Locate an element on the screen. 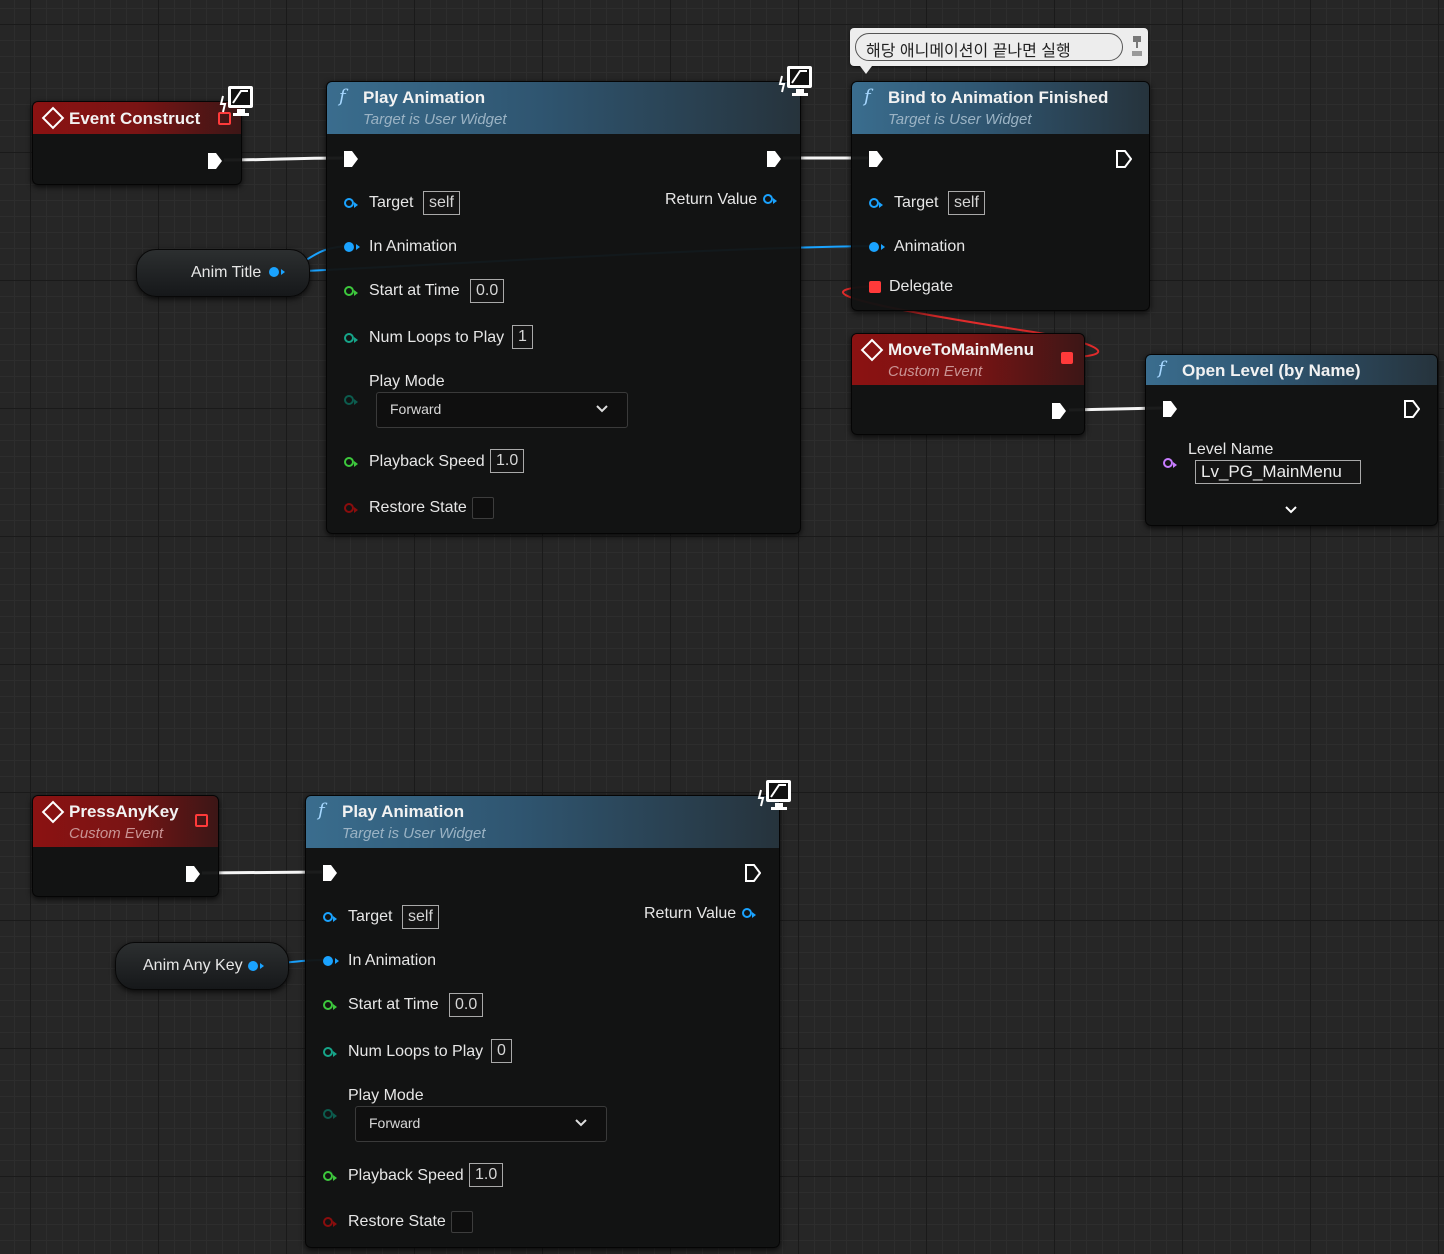 Image resolution: width=1444 pixels, height=1254 pixels. anim-any-key-output-pin is located at coordinates (256, 966).